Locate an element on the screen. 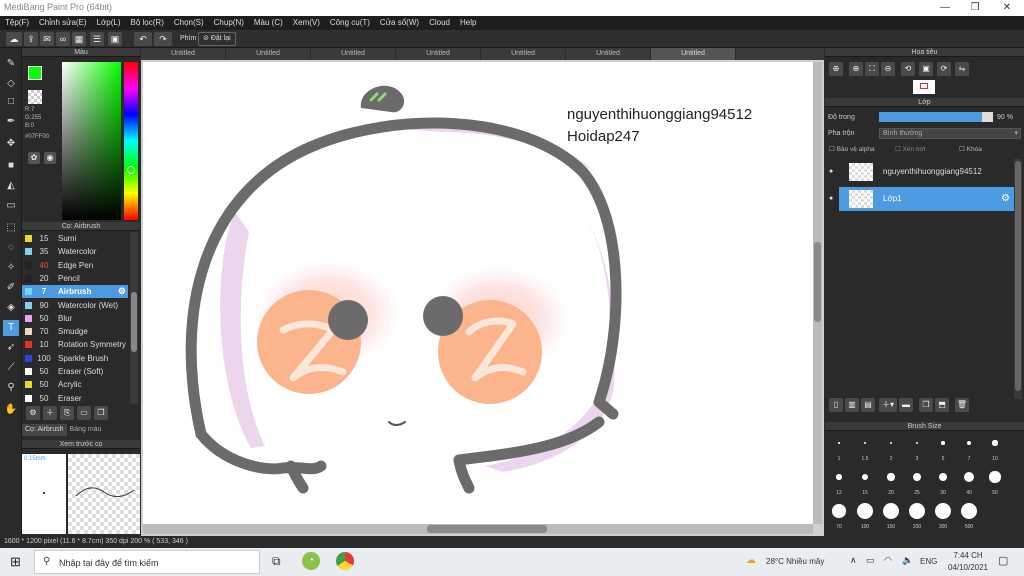 This screenshot has height=576, width=1024. duplicate-layer-icon: ❐ is located at coordinates (926, 405).